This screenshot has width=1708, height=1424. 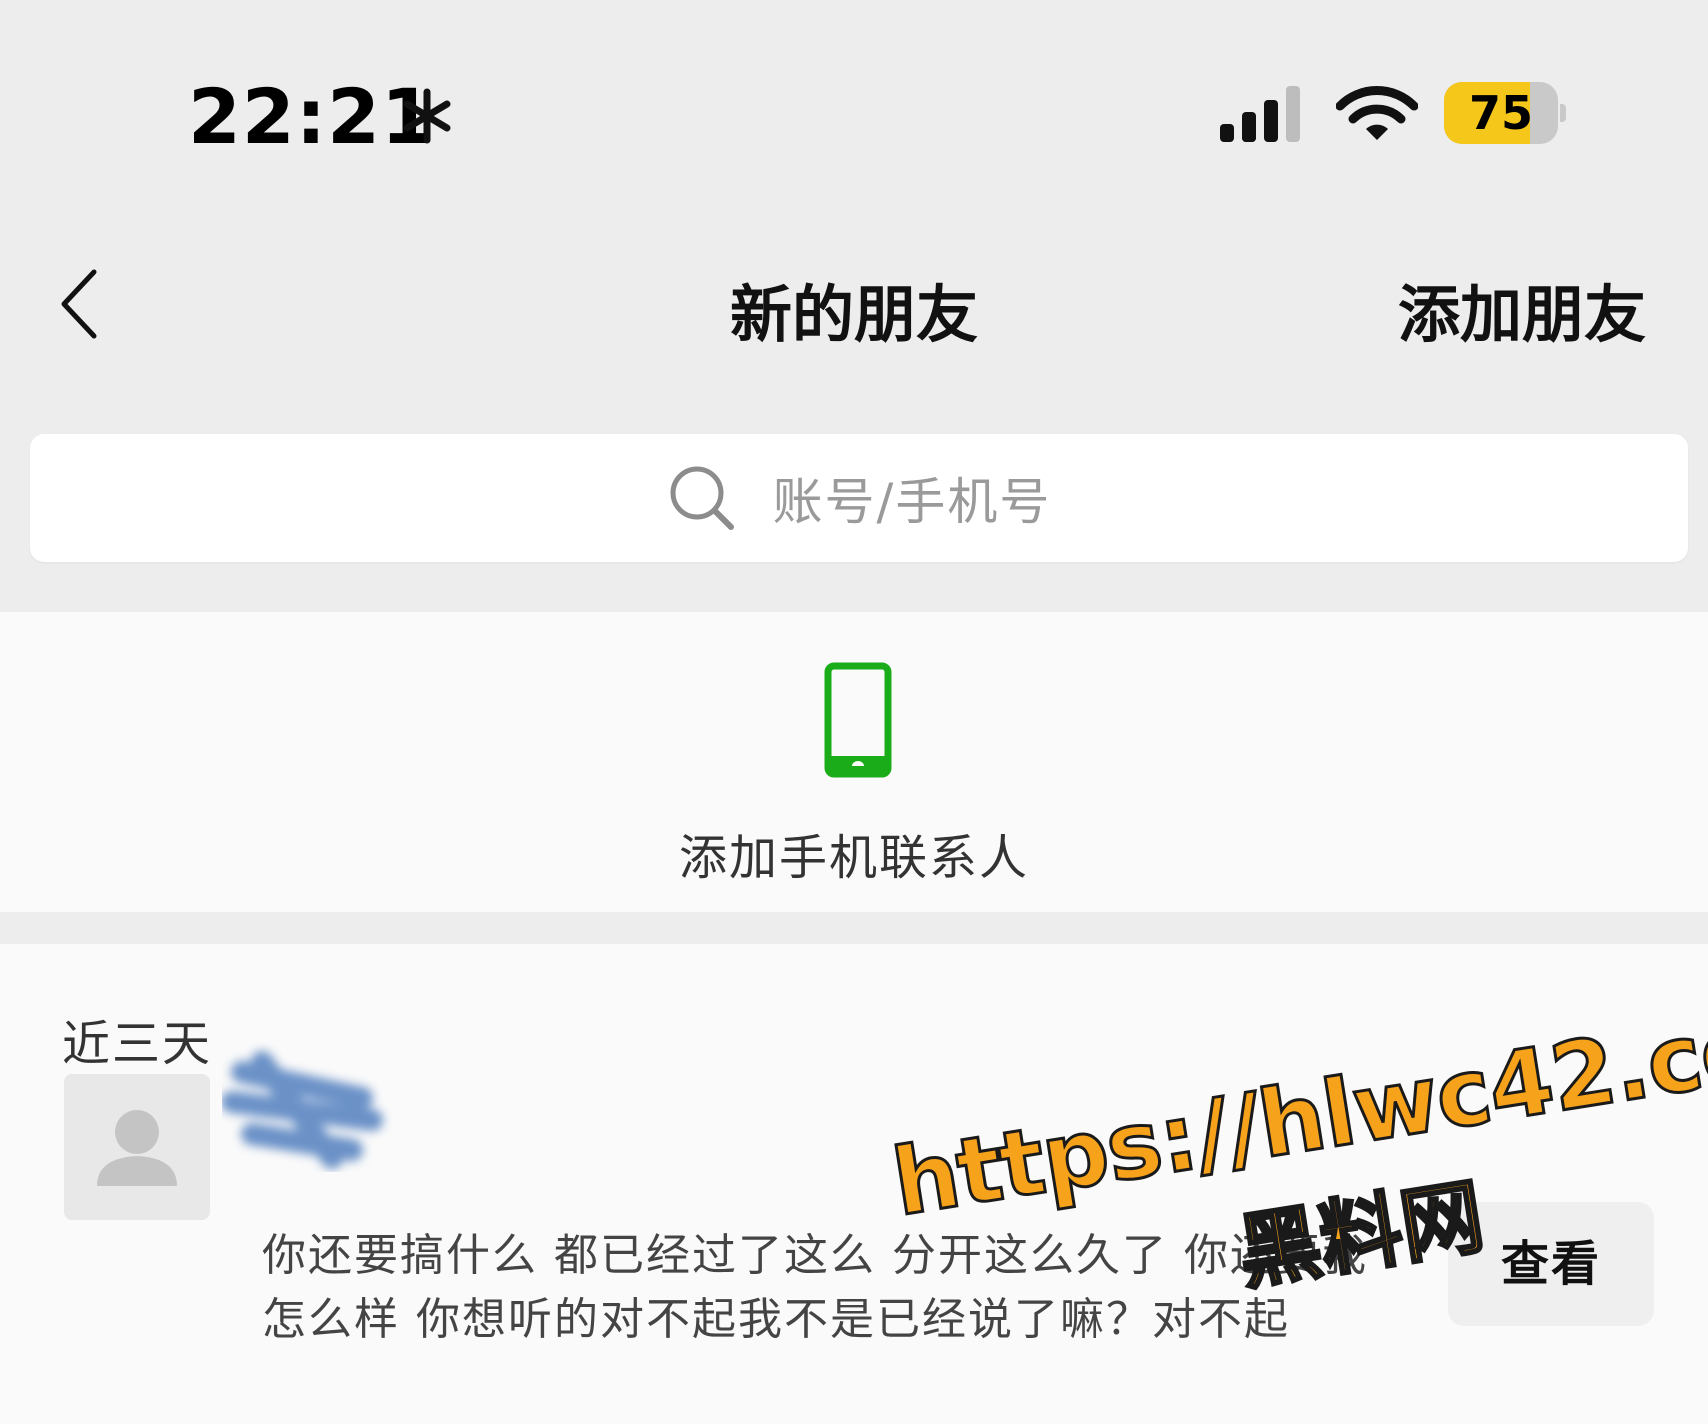 I want to click on search-placeholder: 账号/手机号, so click(x=912, y=502).